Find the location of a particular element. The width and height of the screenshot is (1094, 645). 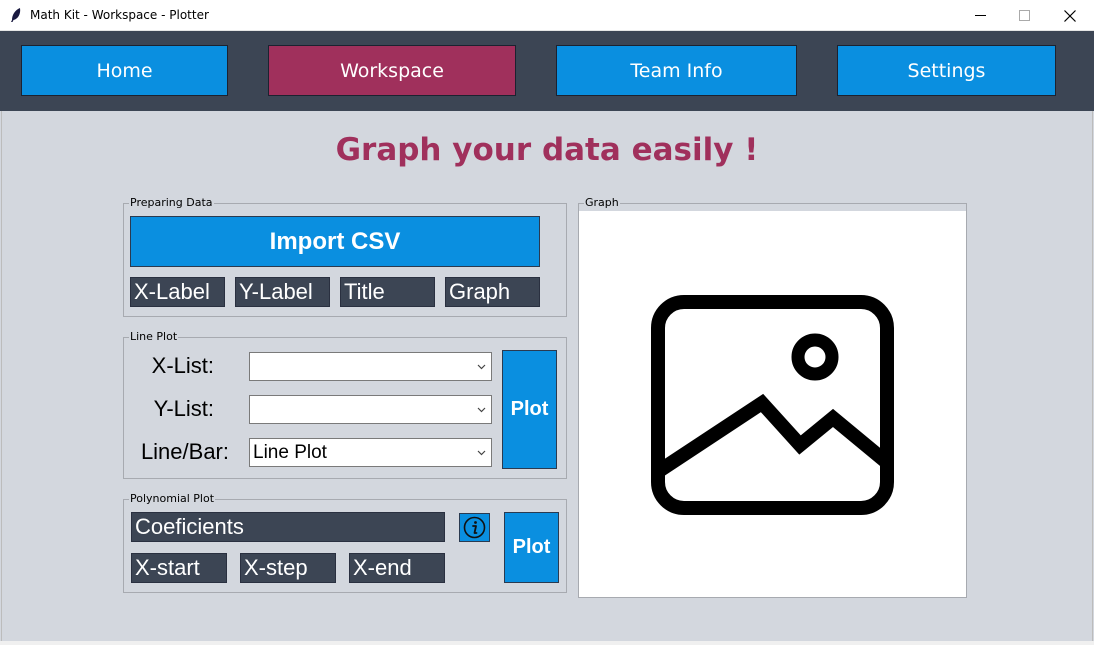

nav-bar: Home Workspace Team Info Settings is located at coordinates (547, 71).